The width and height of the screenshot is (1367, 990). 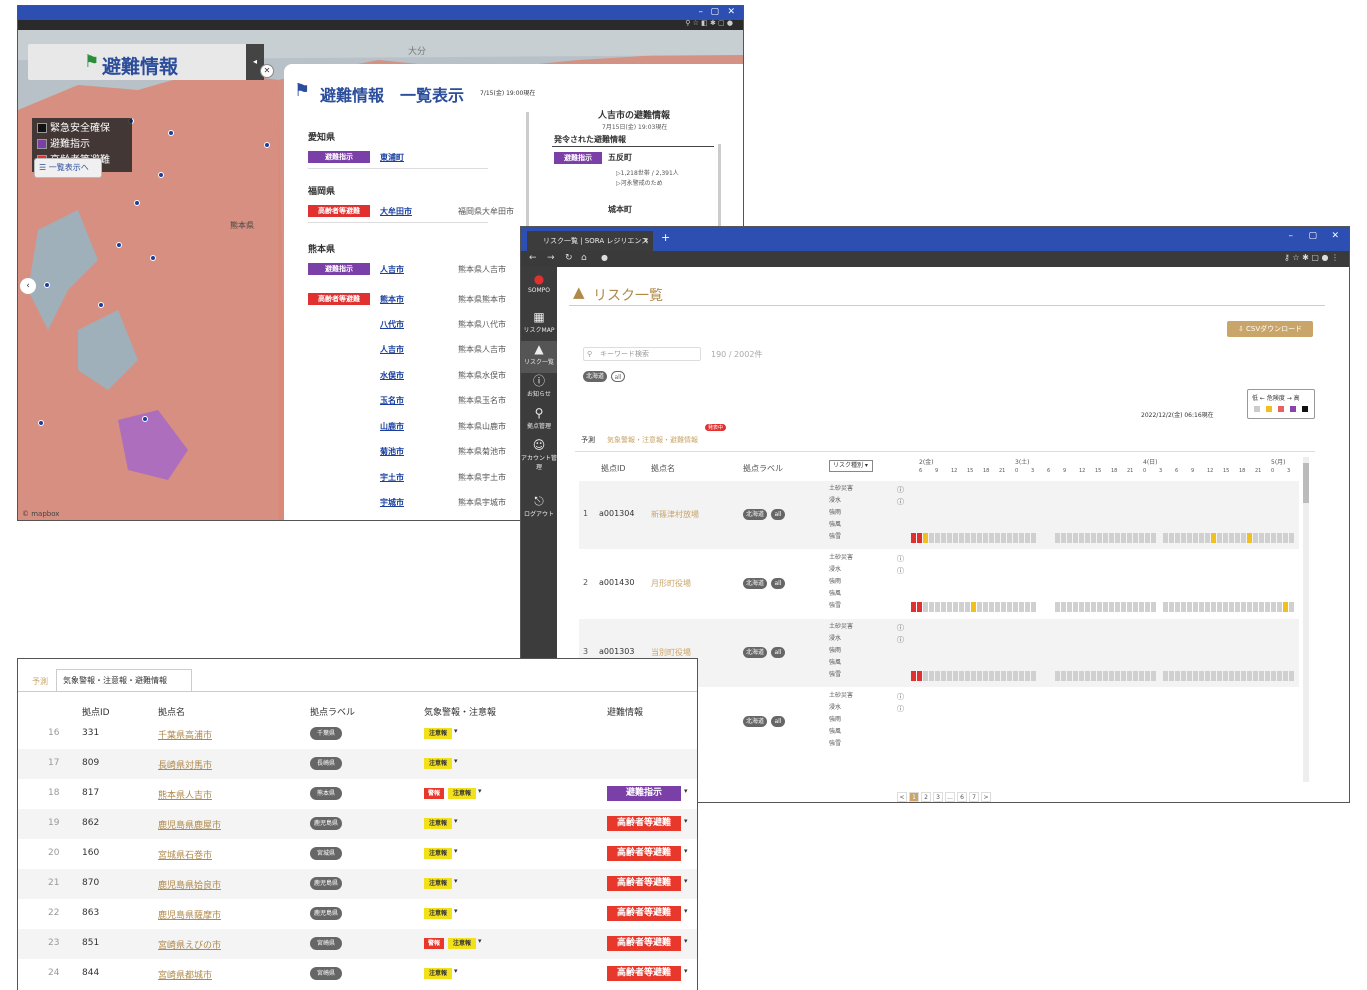 What do you see at coordinates (326, 973) in the screenshot?
I see `row-label-chip: 宮崎県` at bounding box center [326, 973].